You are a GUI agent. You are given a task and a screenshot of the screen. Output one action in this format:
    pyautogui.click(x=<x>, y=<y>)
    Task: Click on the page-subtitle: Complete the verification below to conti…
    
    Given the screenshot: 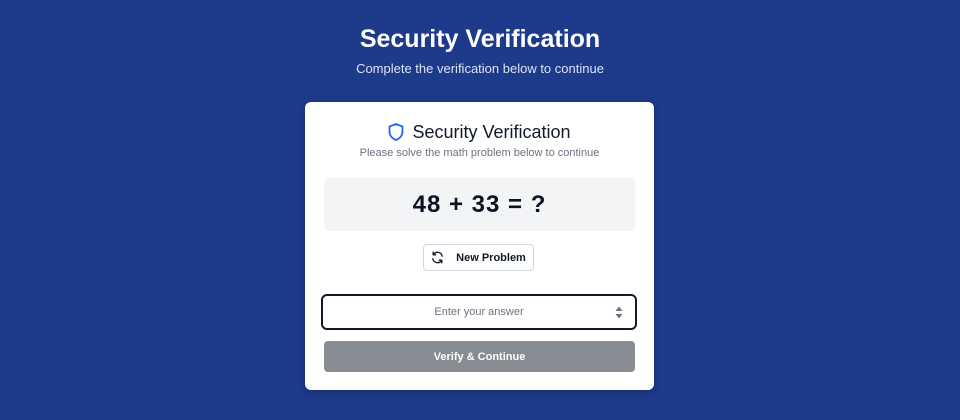 What is the action you would take?
    pyautogui.click(x=480, y=68)
    